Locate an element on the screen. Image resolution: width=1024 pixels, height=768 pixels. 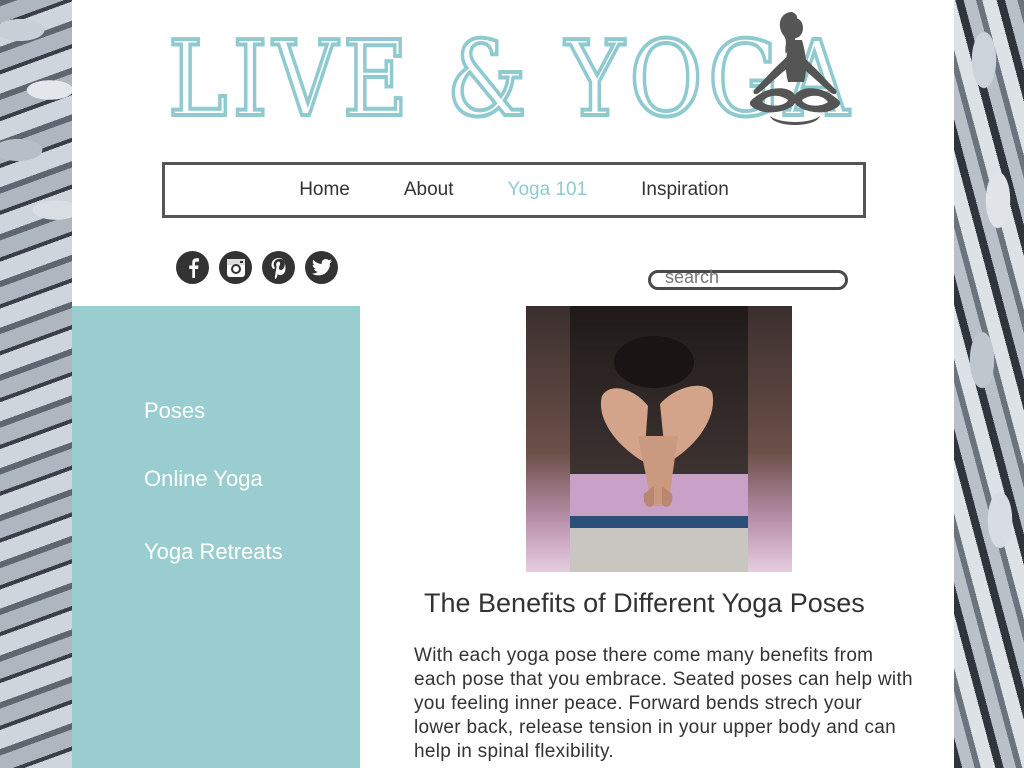
yoga-forward-bend-photo is located at coordinates (659, 439).